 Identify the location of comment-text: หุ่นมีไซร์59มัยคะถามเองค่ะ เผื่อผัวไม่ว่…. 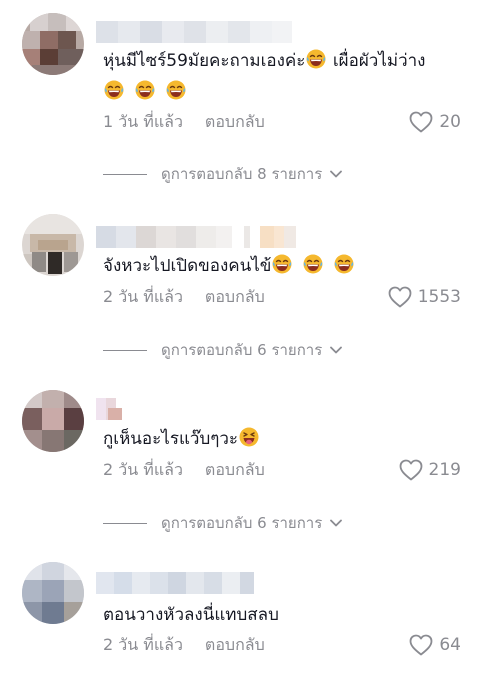
(283, 77).